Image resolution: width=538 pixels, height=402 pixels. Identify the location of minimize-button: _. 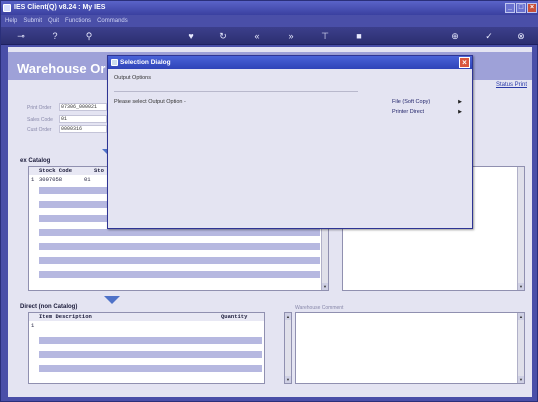
(510, 8).